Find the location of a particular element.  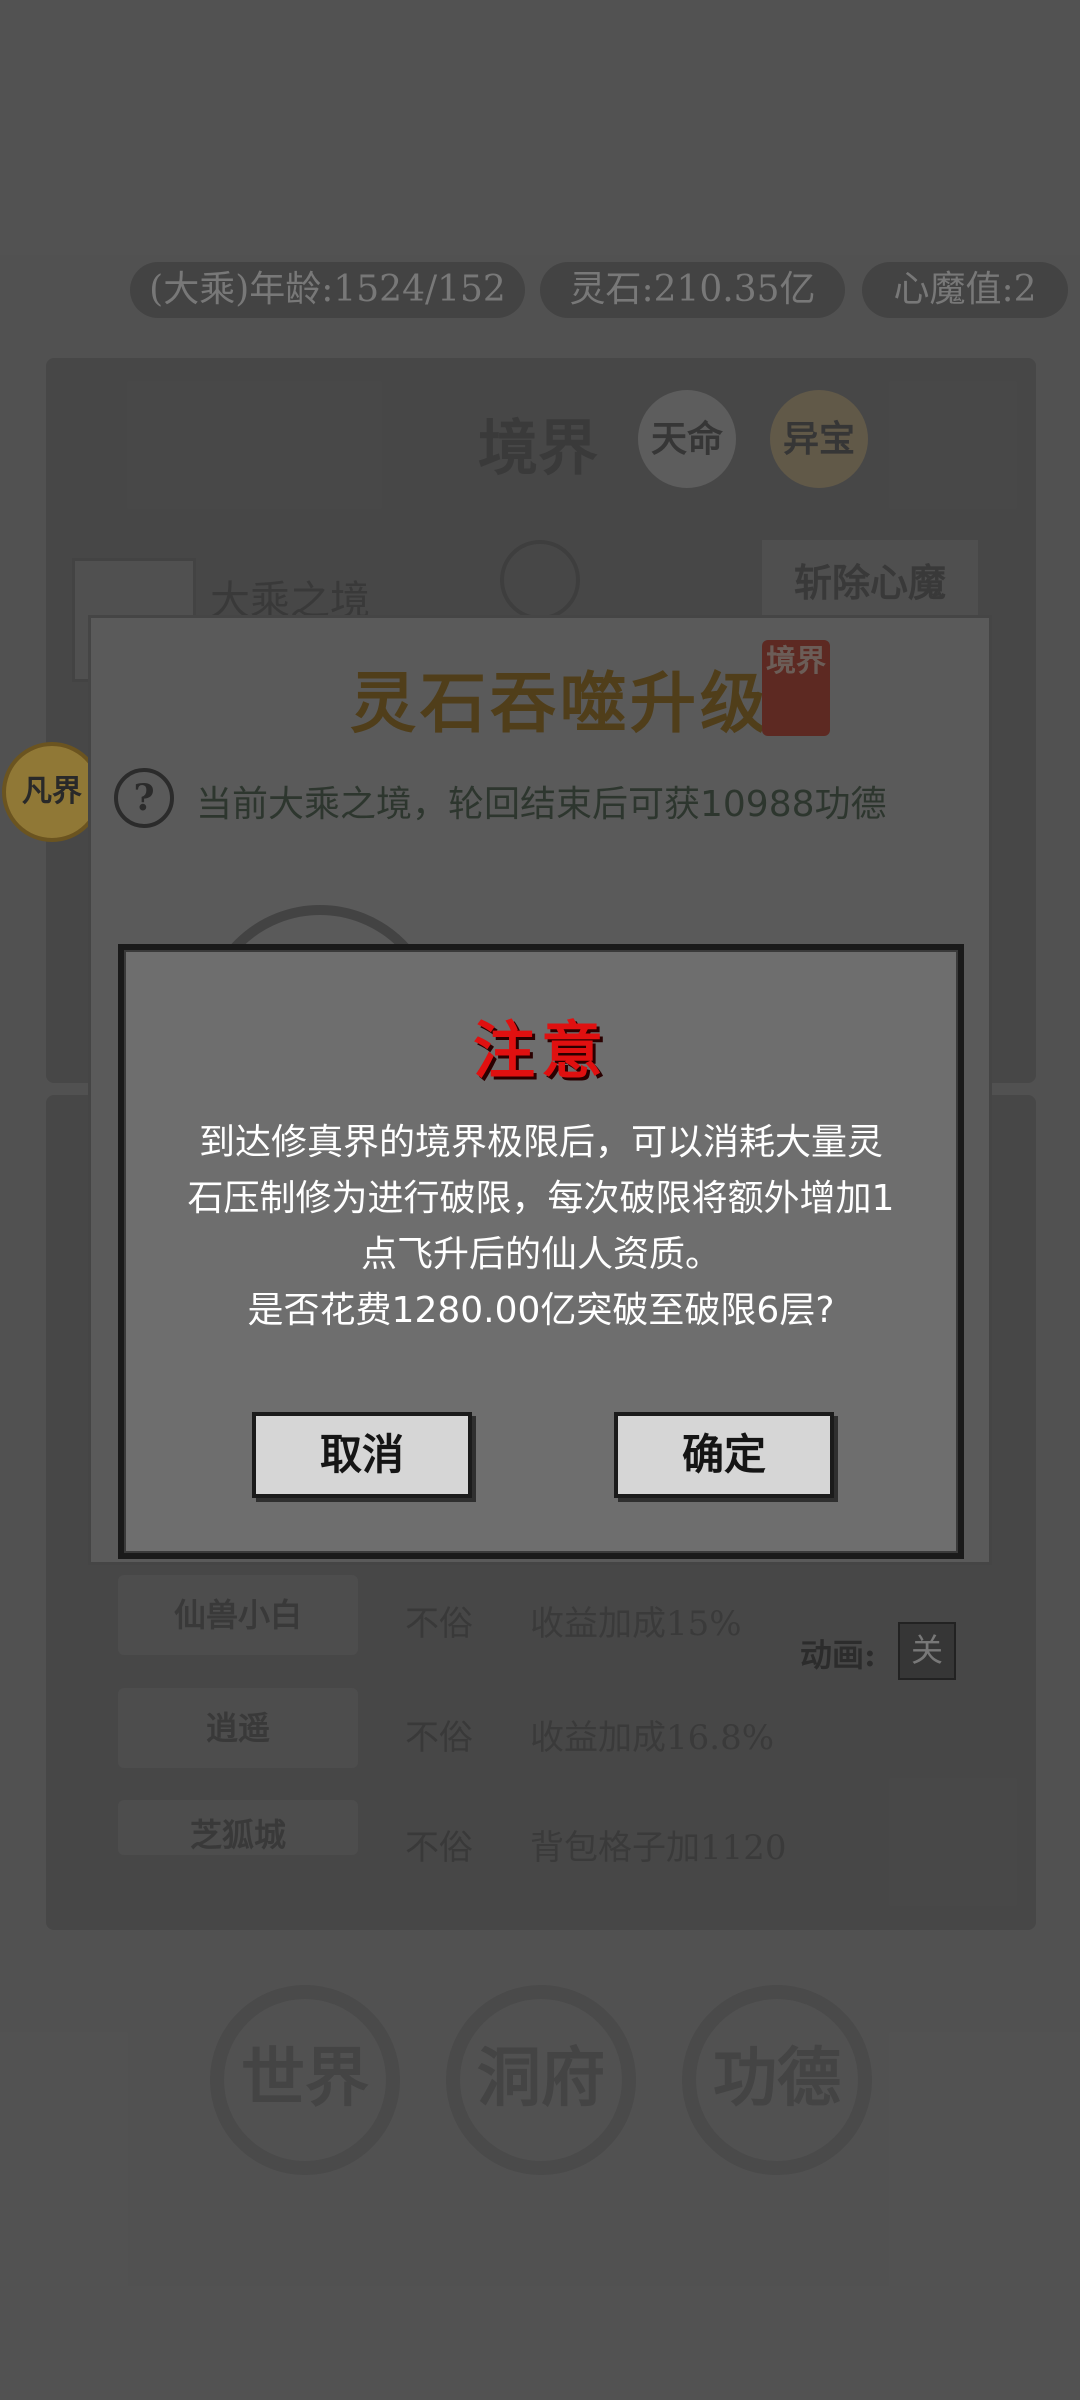

cancel-button: 取消 is located at coordinates (362, 1455).